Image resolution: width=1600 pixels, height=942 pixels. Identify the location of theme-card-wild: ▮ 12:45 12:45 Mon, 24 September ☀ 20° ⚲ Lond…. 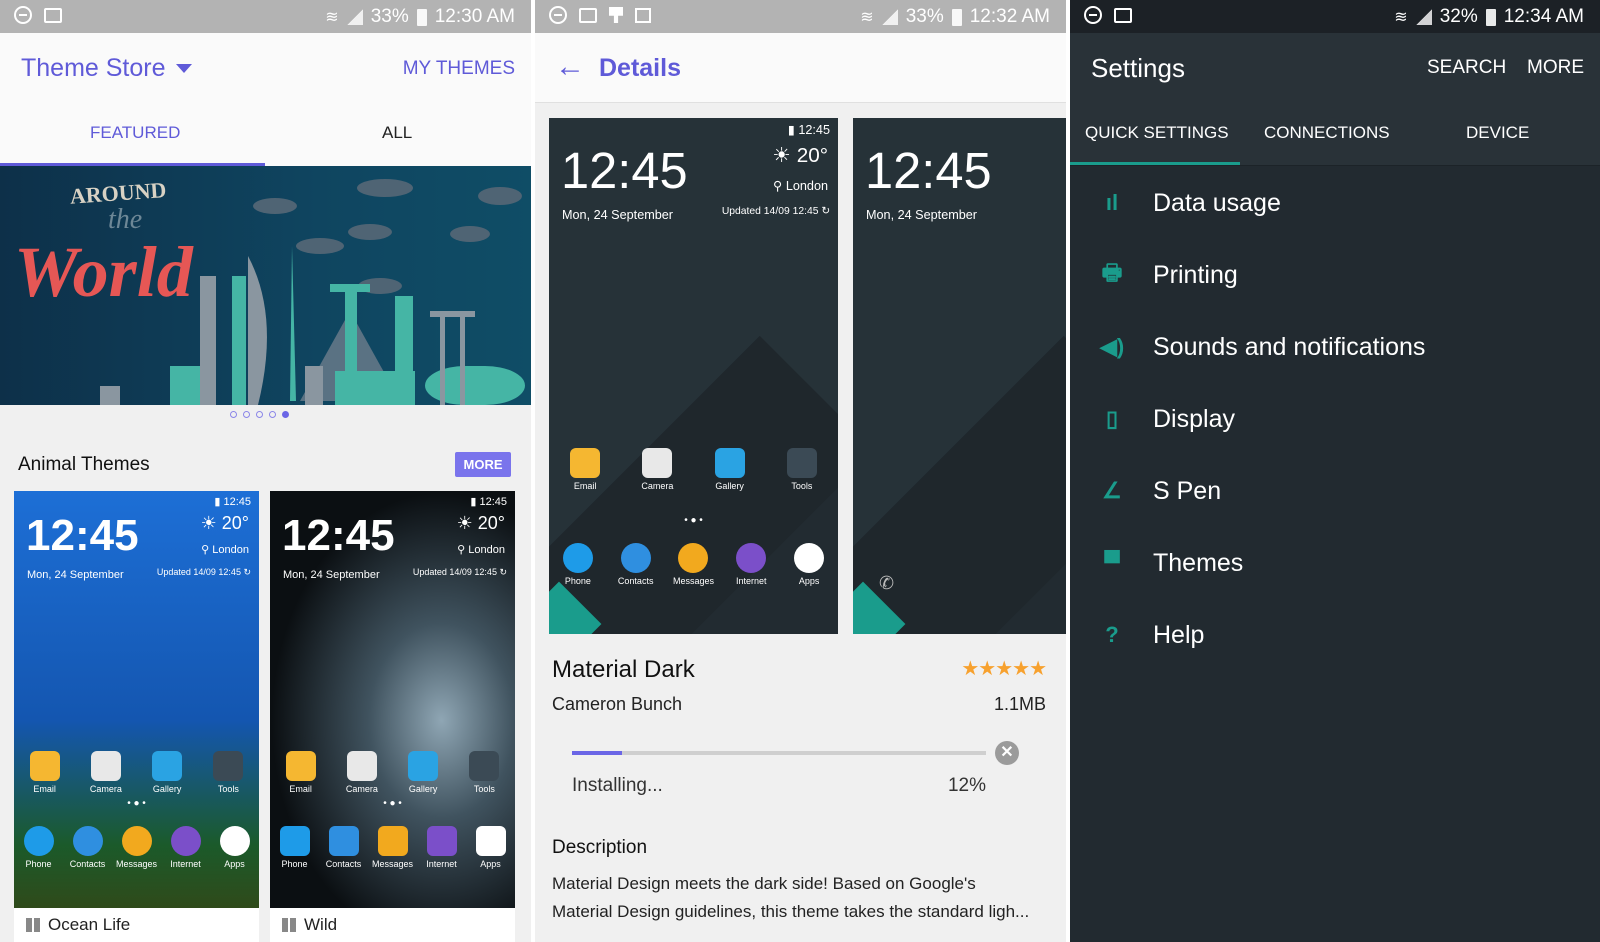
(392, 716).